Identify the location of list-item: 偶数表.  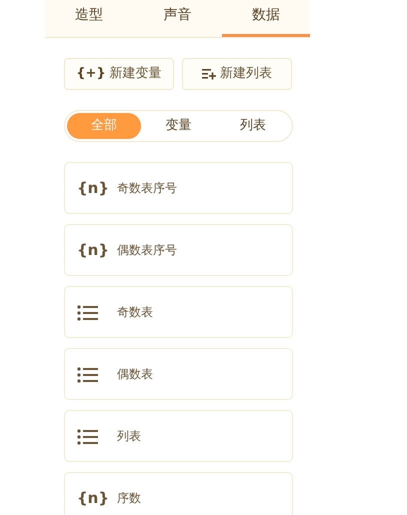
(178, 374).